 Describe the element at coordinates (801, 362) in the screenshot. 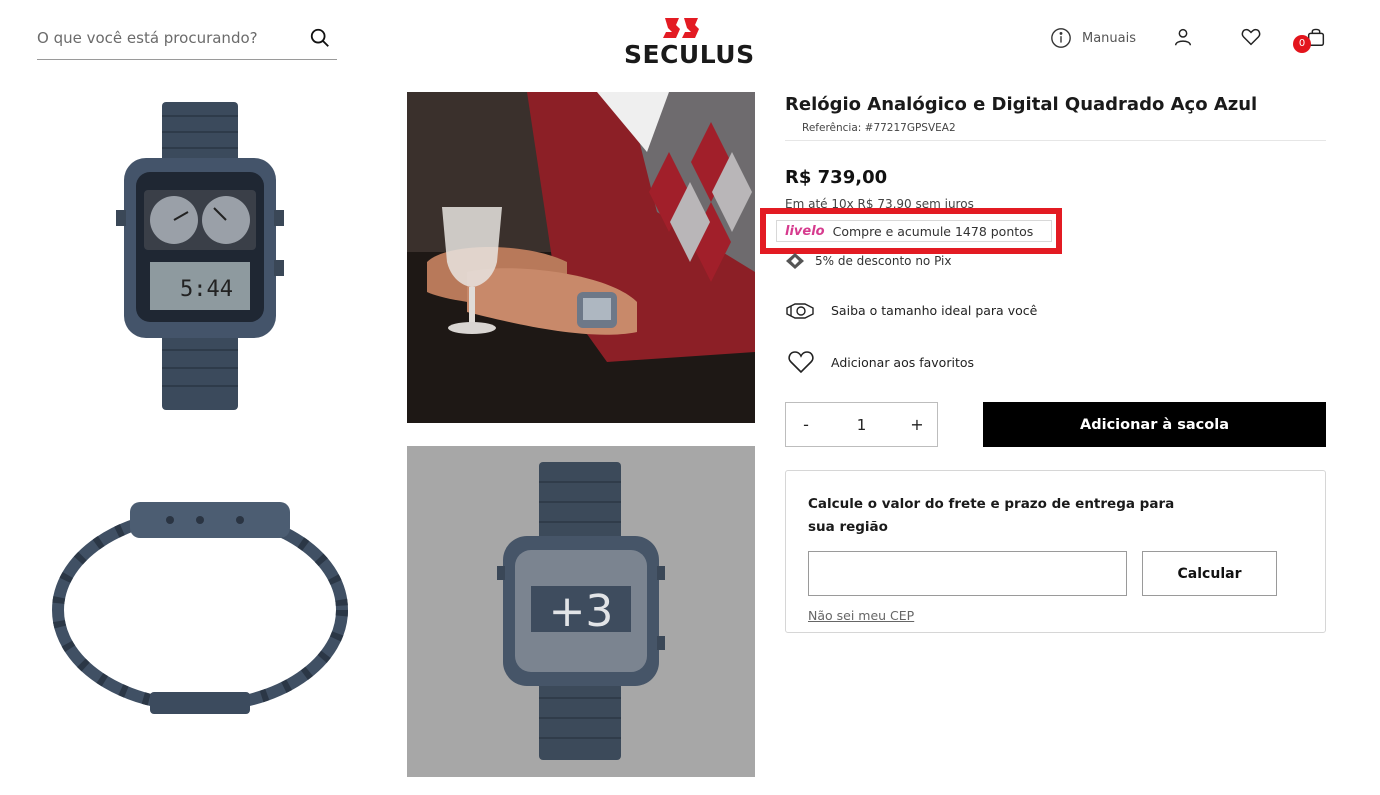

I see `heart-outline-icon` at that location.